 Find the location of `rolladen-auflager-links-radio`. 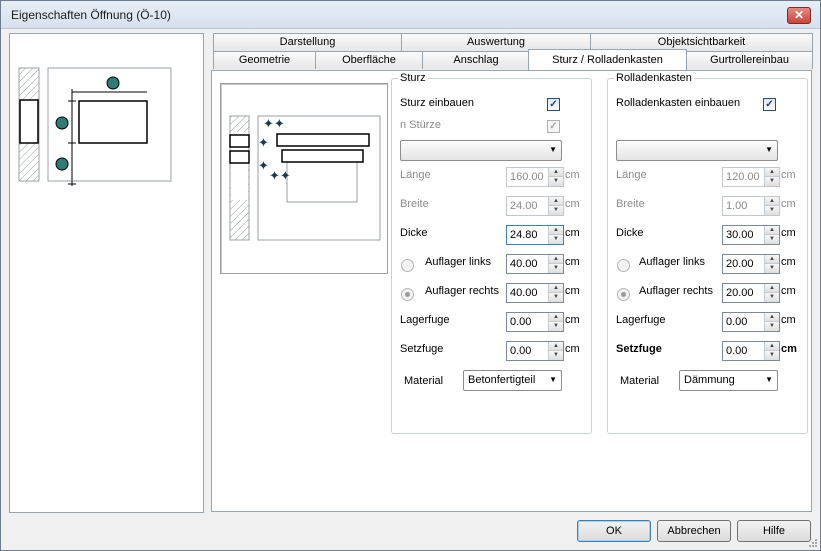

rolladen-auflager-links-radio is located at coordinates (623, 265).